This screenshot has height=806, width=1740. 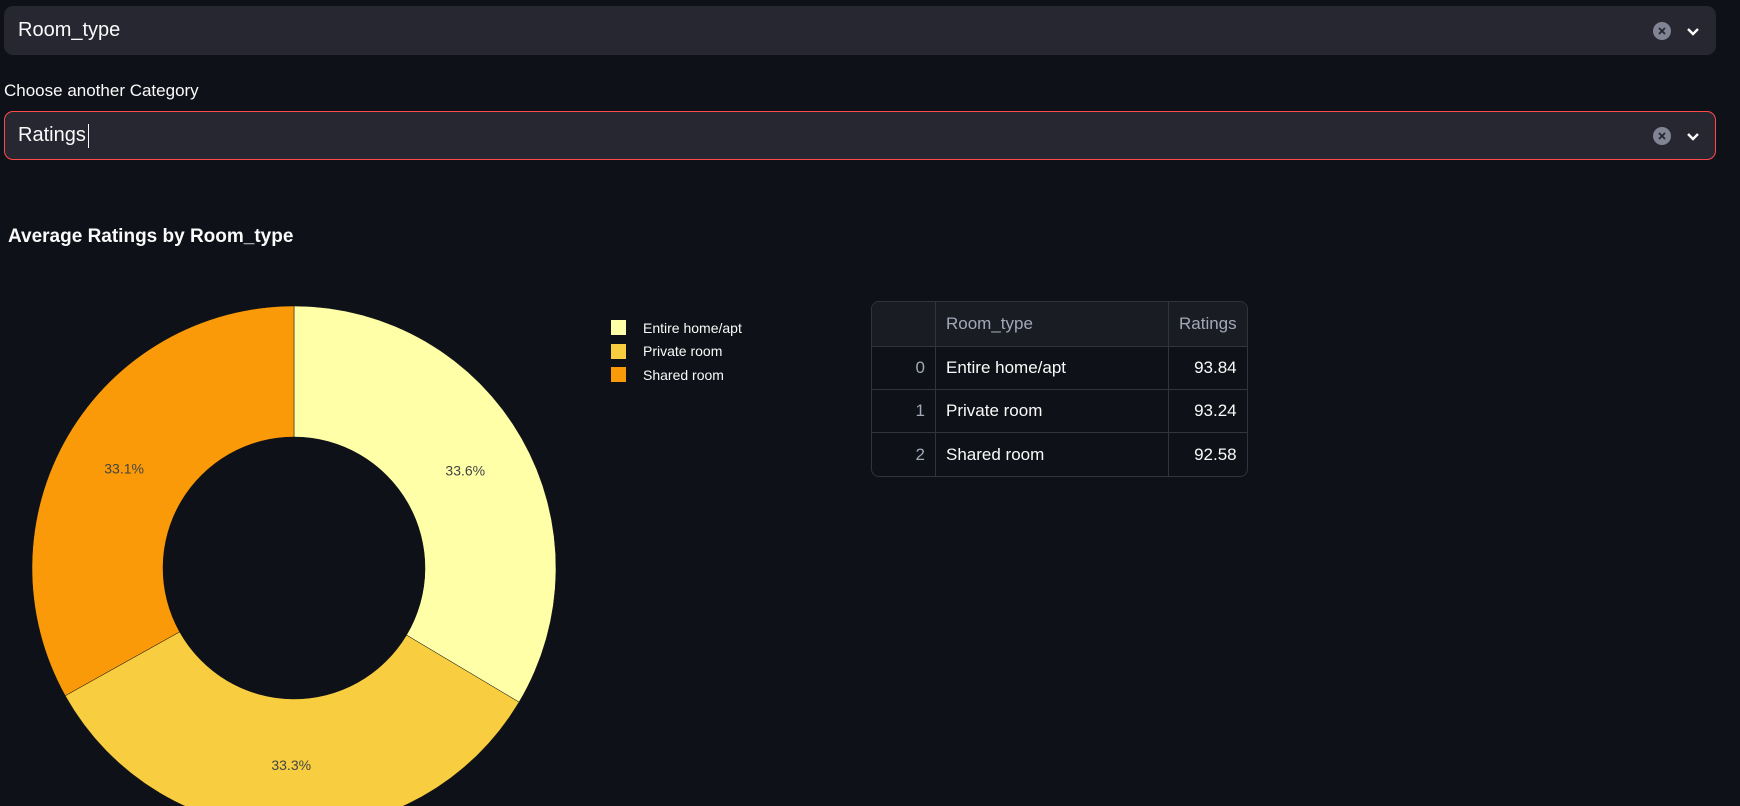 I want to click on ratings-cell: 93.24, so click(x=1208, y=411).